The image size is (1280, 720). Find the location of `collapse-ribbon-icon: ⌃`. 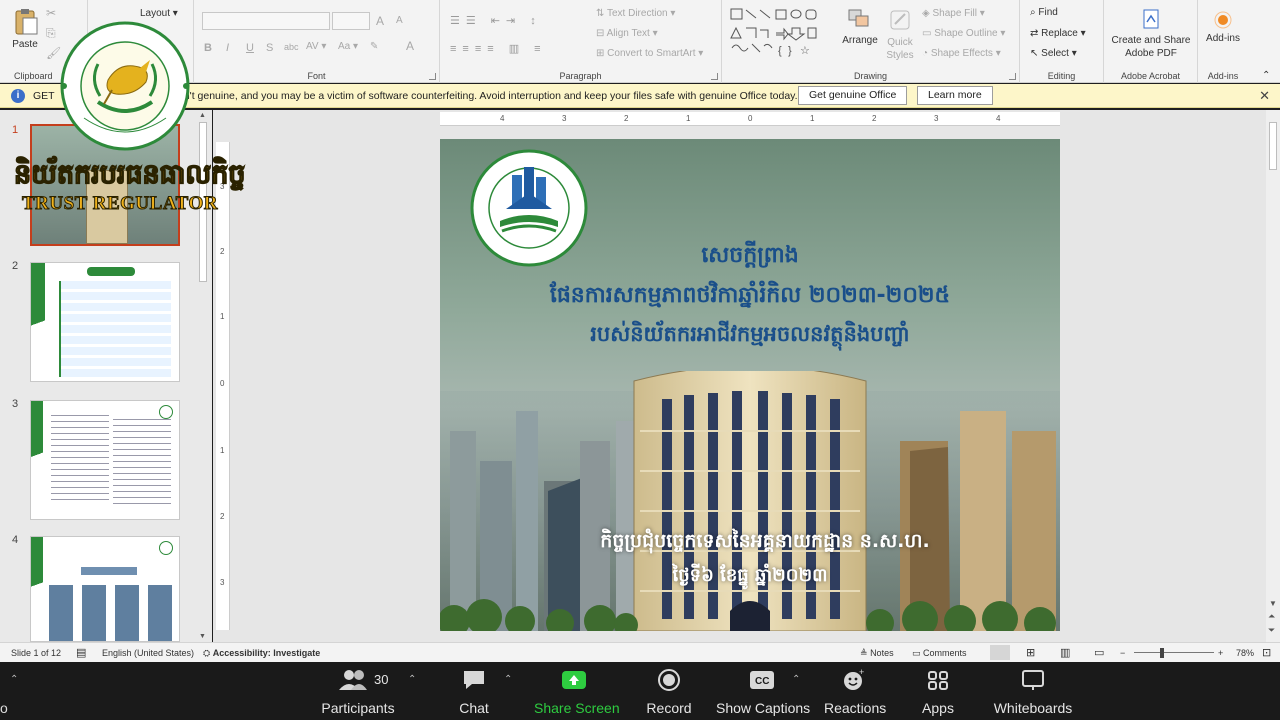

collapse-ribbon-icon: ⌃ is located at coordinates (1266, 75).